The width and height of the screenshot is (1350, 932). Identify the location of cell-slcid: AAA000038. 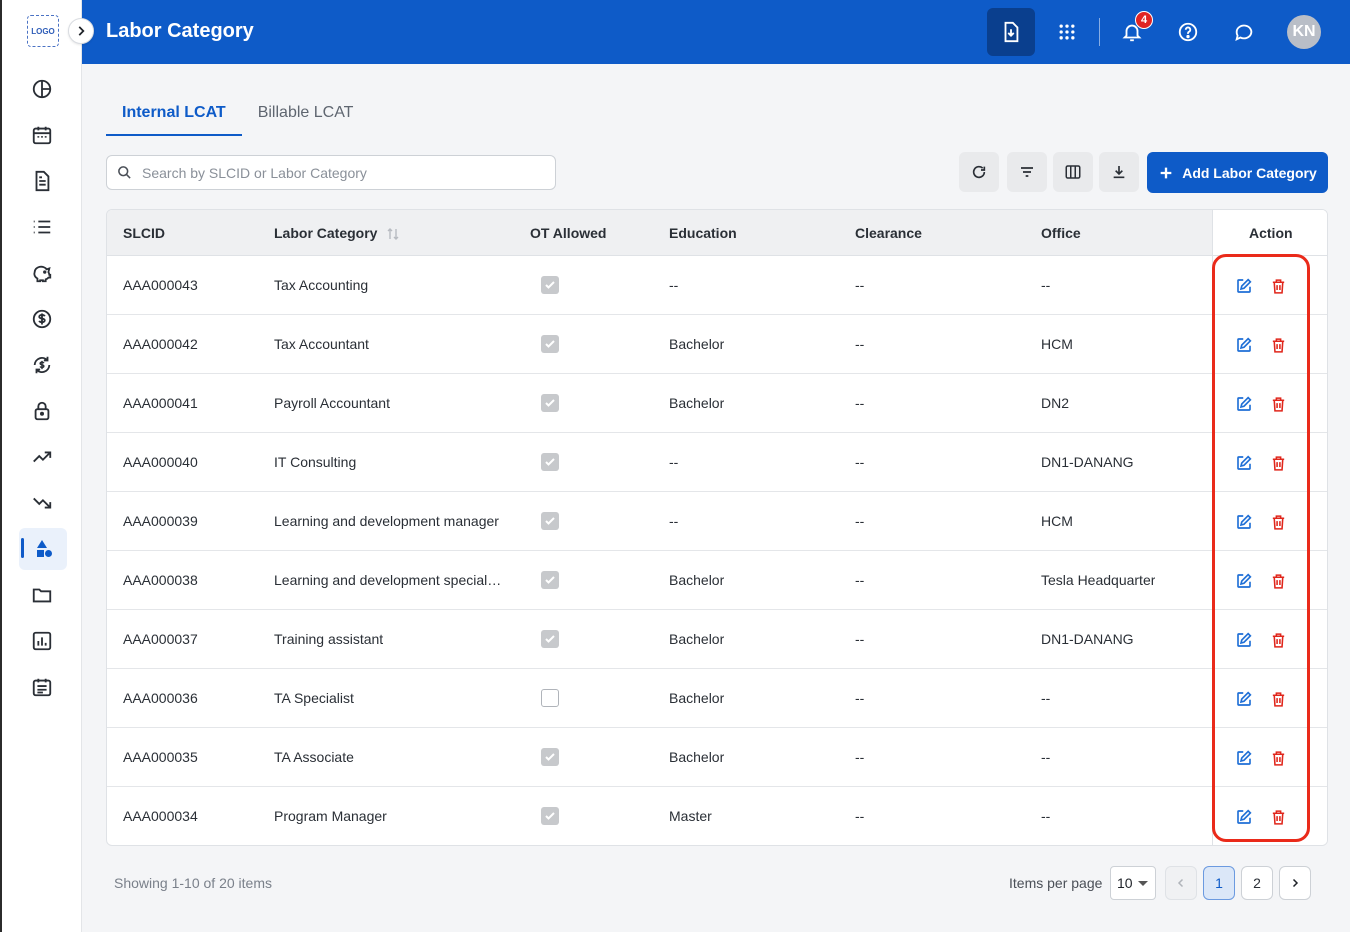
(160, 580).